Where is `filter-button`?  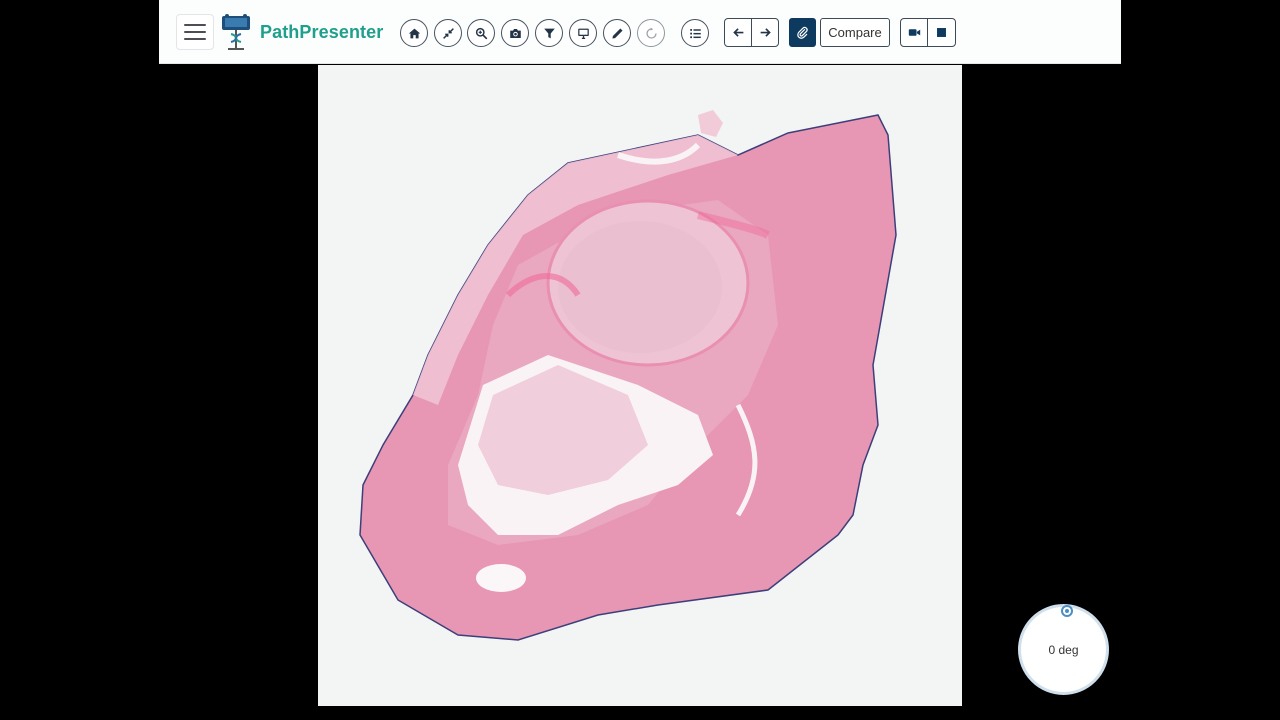
filter-button is located at coordinates (549, 33).